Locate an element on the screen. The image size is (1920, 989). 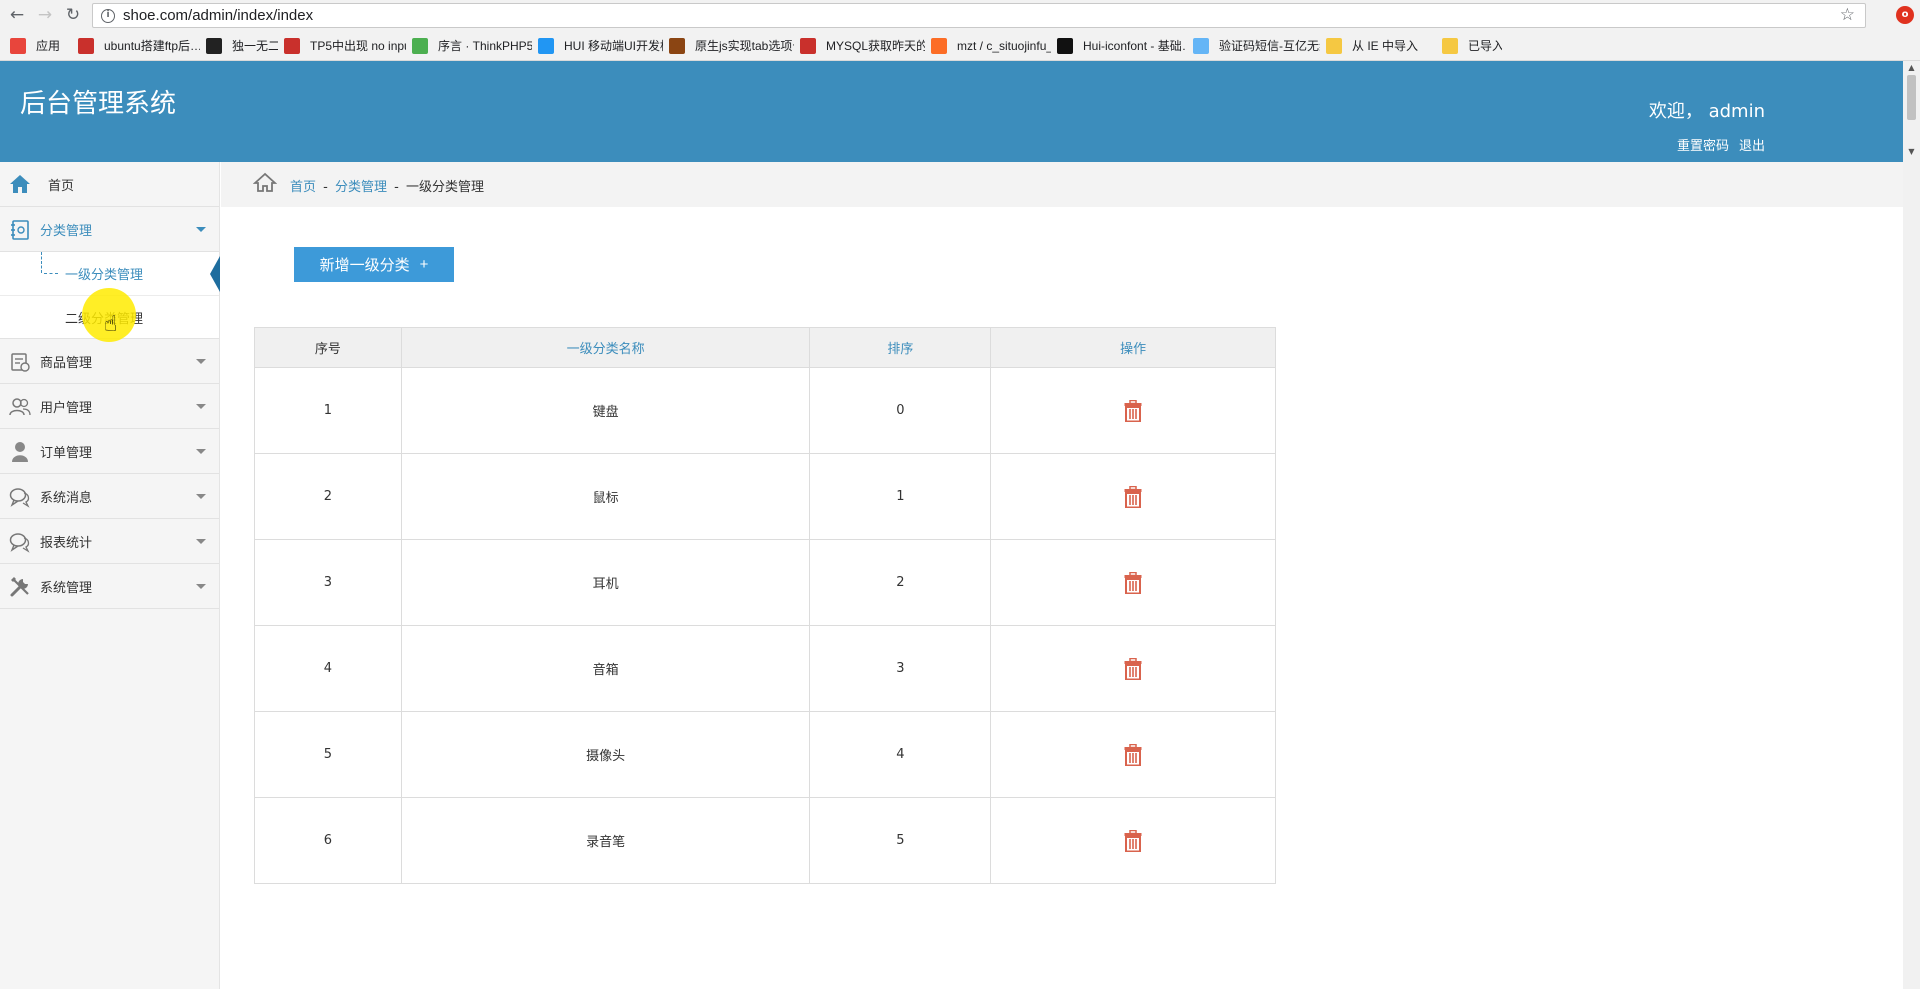
bookmark-item: 已导入 is located at coordinates (1472, 46).